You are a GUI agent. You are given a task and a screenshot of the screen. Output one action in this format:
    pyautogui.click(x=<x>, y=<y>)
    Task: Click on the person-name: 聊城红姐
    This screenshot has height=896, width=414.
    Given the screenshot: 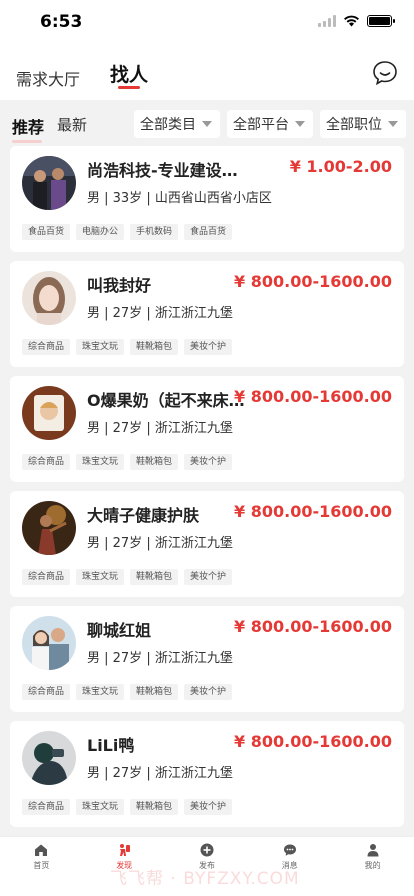 What is the action you would take?
    pyautogui.click(x=119, y=630)
    